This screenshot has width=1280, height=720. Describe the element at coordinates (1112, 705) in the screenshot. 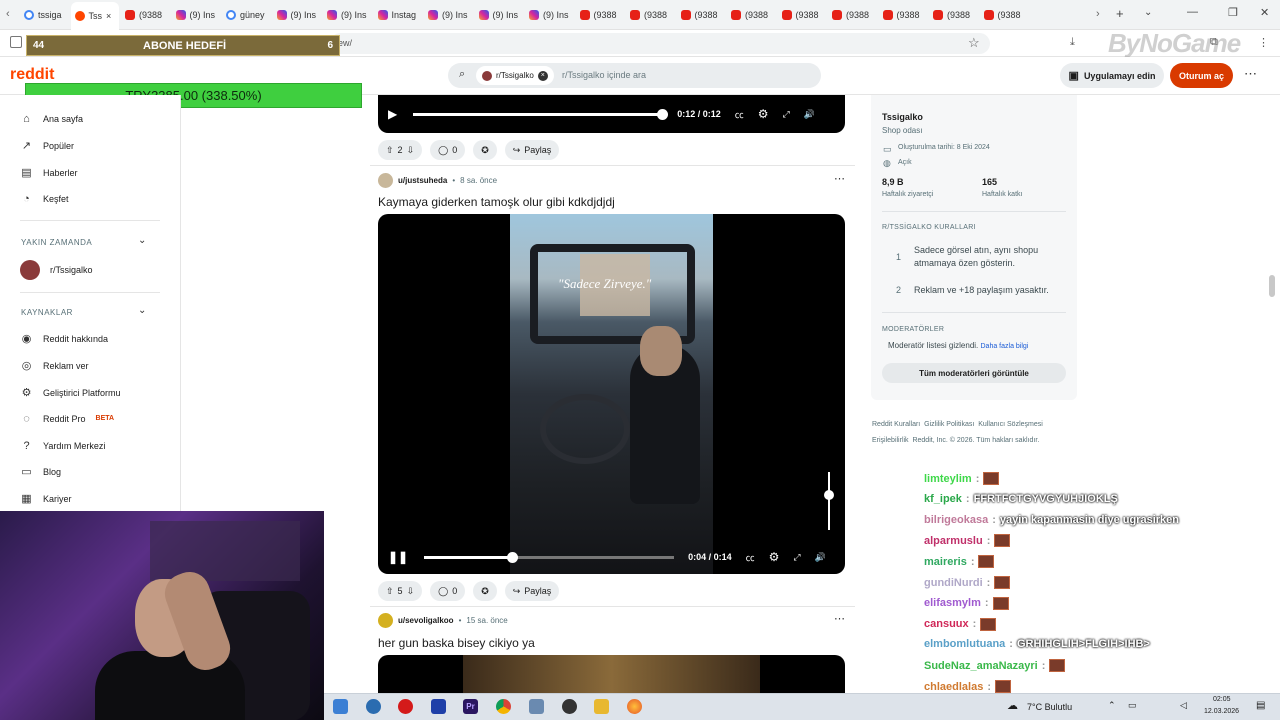

I see `tray-expand-icon: ⌃` at that location.